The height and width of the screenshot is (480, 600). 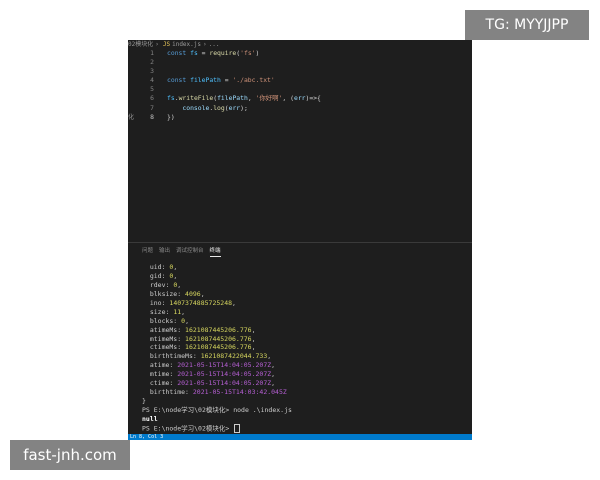 What do you see at coordinates (234, 356) in the screenshot?
I see `terminal-token: 1621087422044.733` at bounding box center [234, 356].